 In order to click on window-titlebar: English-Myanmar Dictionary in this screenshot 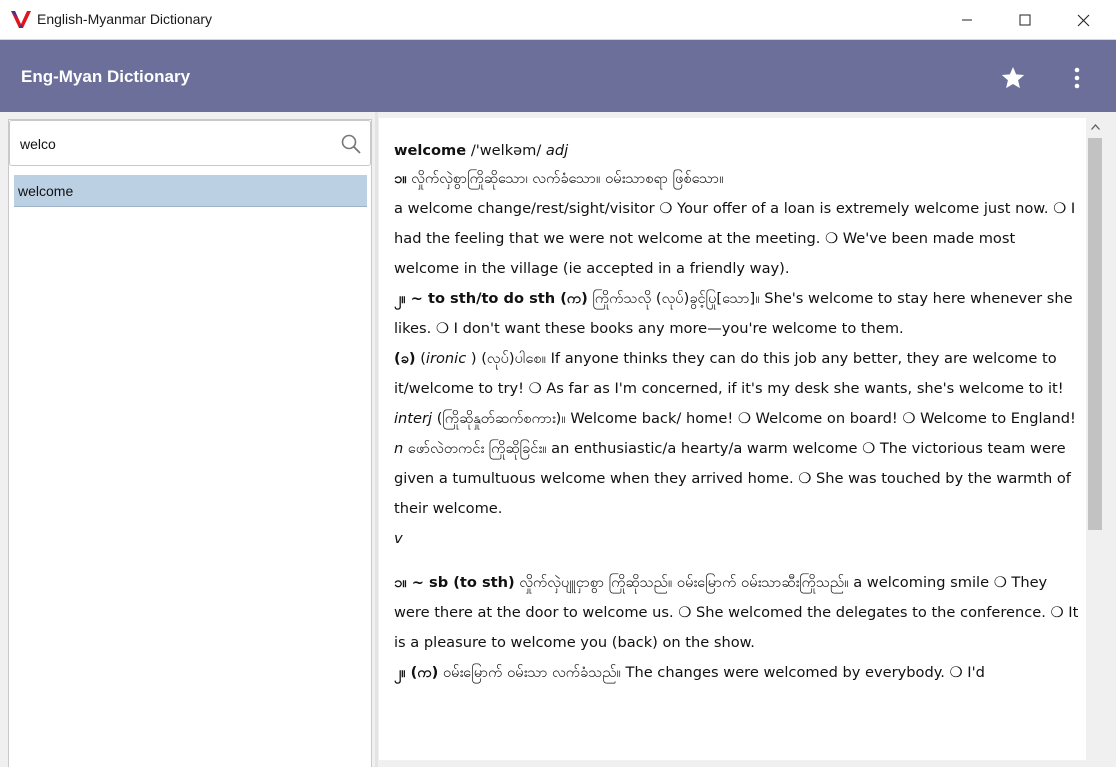, I will do `click(558, 20)`.